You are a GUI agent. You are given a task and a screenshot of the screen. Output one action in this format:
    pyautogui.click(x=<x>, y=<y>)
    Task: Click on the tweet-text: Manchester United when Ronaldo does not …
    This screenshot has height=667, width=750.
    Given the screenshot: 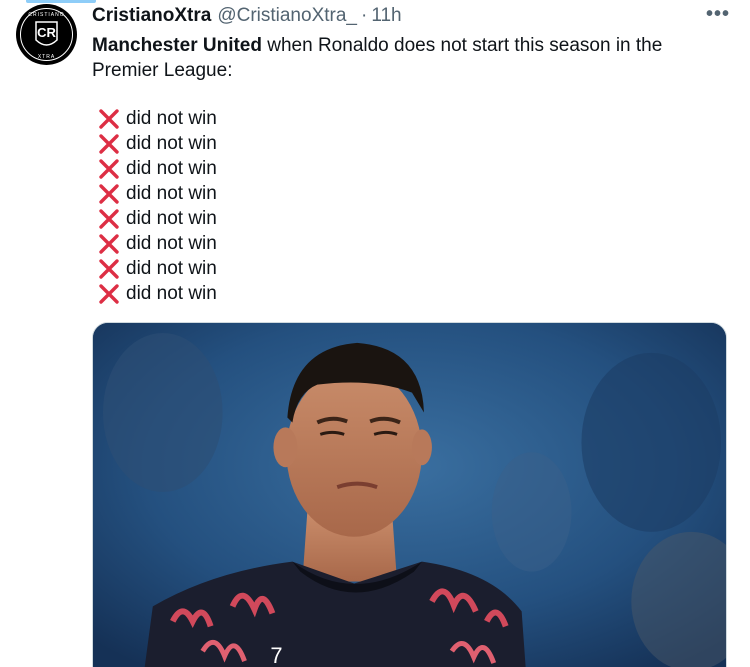 What is the action you would take?
    pyautogui.click(x=397, y=58)
    